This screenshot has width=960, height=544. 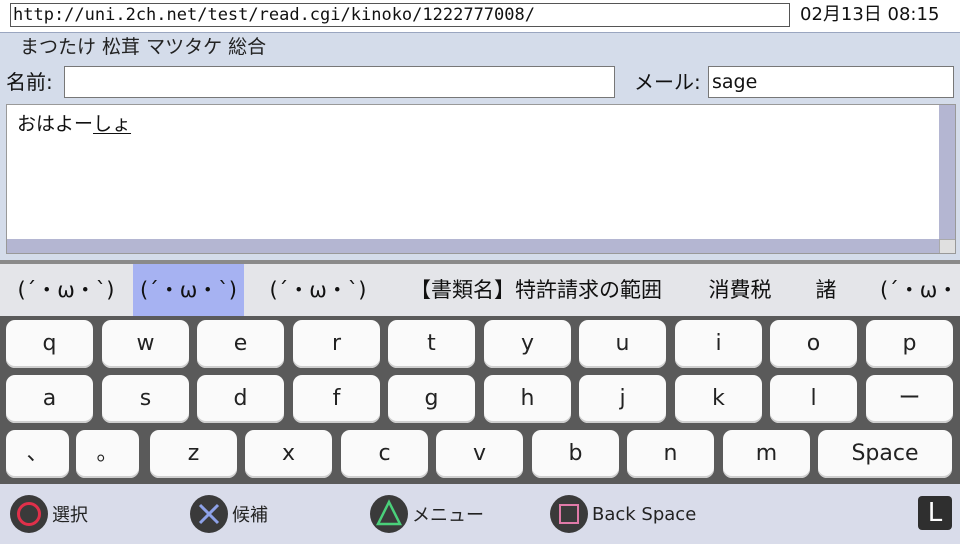 I want to click on key-long-vowel: ー, so click(x=909, y=399).